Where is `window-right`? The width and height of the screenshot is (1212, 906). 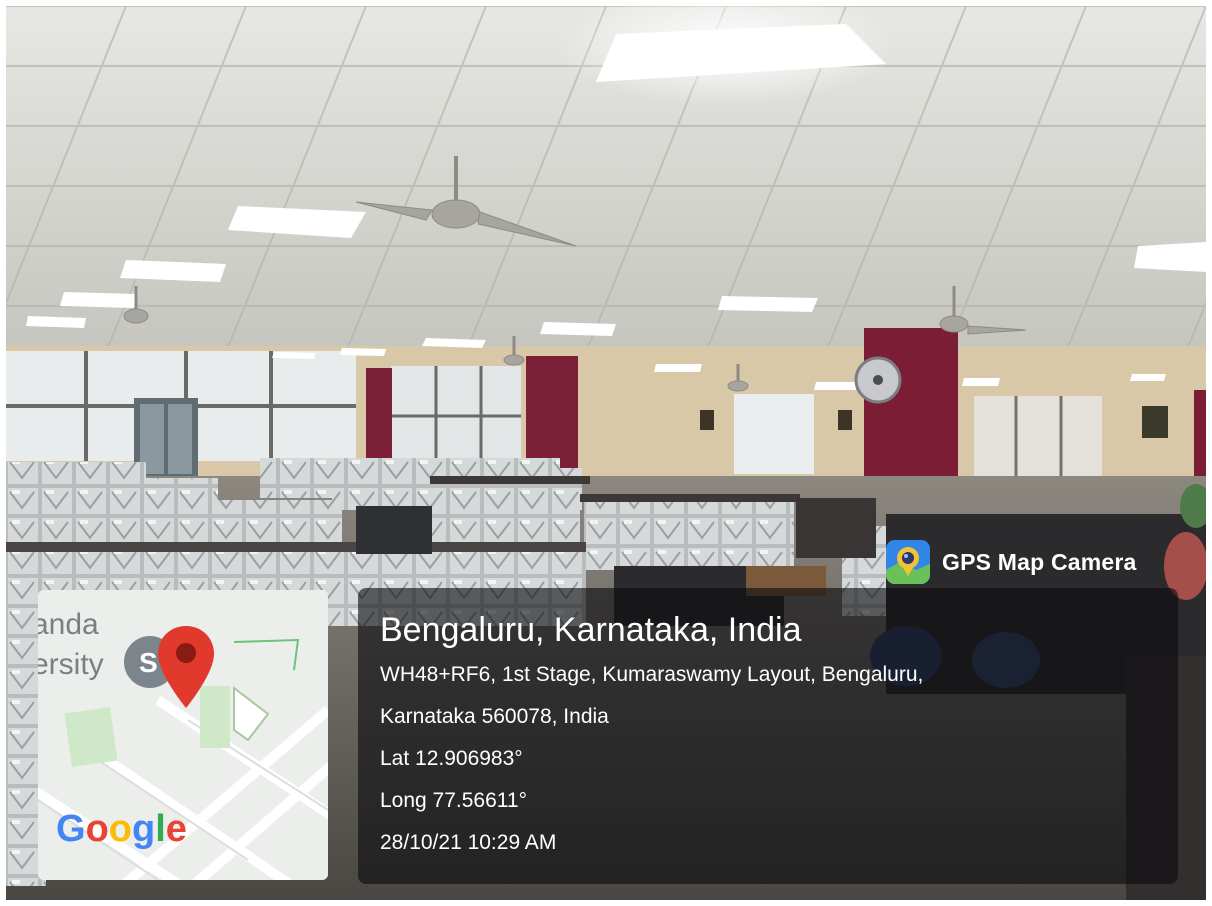 window-right is located at coordinates (774, 434).